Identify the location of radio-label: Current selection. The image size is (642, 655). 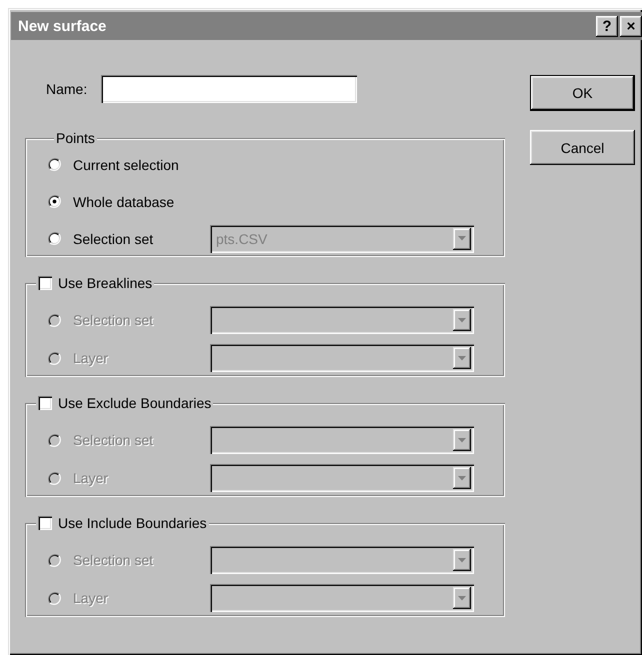
(126, 164).